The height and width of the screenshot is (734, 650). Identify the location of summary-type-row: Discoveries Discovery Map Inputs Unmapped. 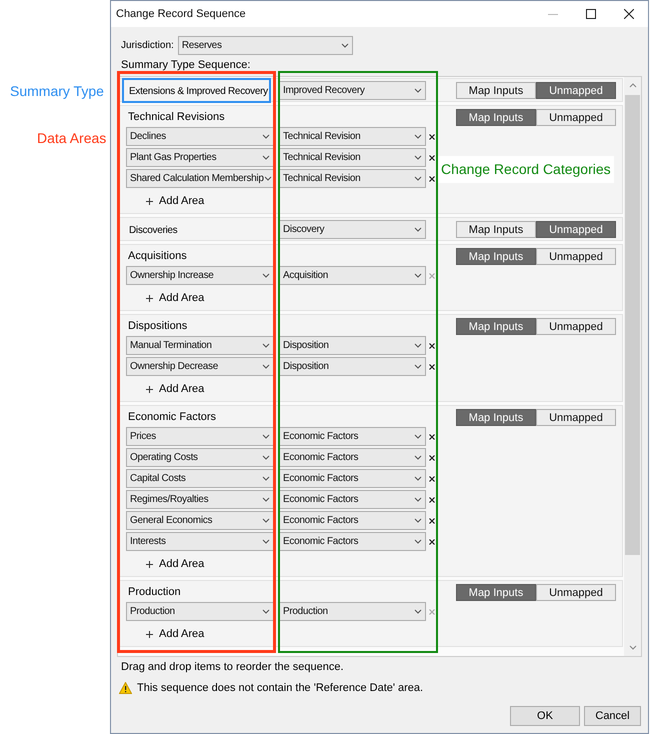
(371, 229).